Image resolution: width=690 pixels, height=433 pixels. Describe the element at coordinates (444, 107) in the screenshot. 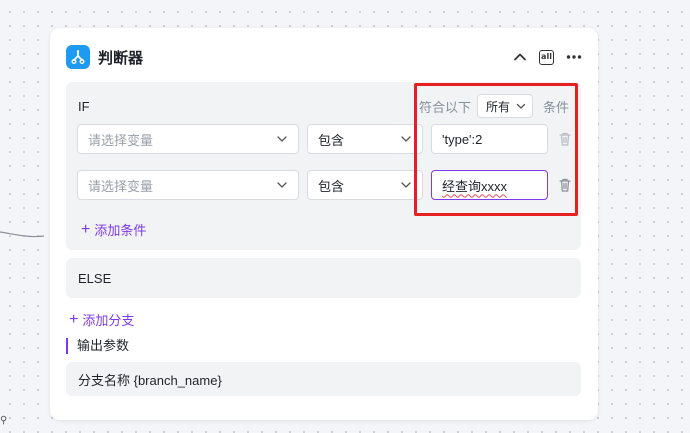

I see `match-prefix-label: 符合以下` at that location.